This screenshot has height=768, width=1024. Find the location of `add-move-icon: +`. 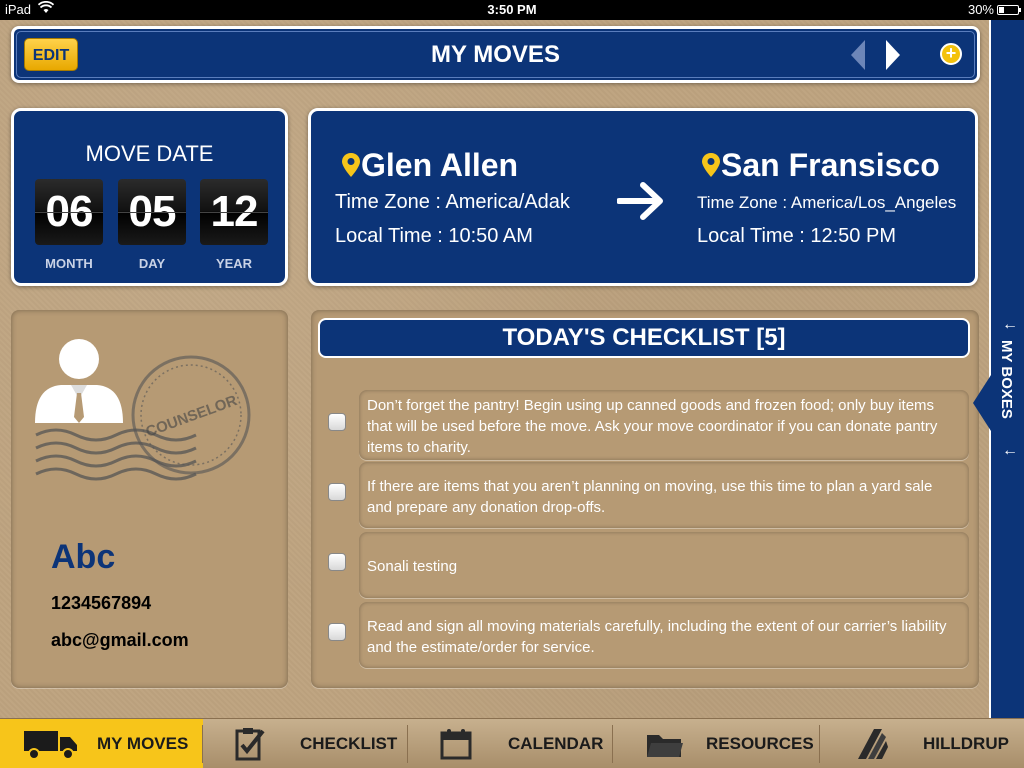

add-move-icon: + is located at coordinates (951, 54).